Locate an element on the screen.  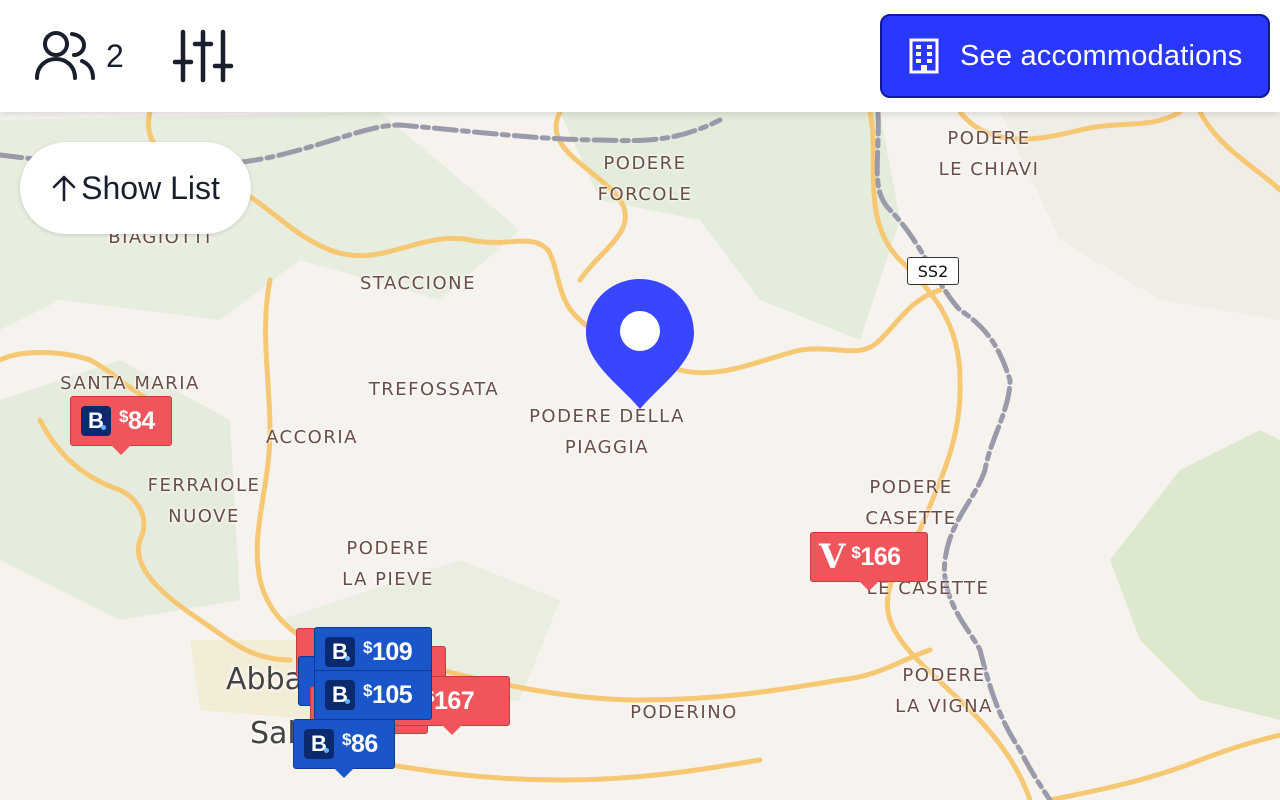
show-list-button: Show List is located at coordinates (135, 188).